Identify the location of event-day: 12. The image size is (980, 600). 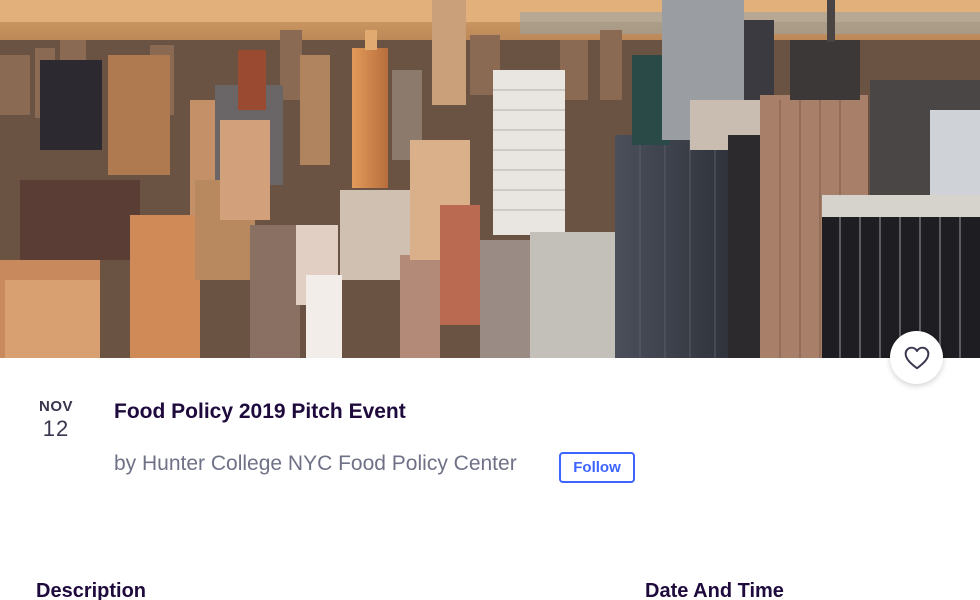
(56, 428).